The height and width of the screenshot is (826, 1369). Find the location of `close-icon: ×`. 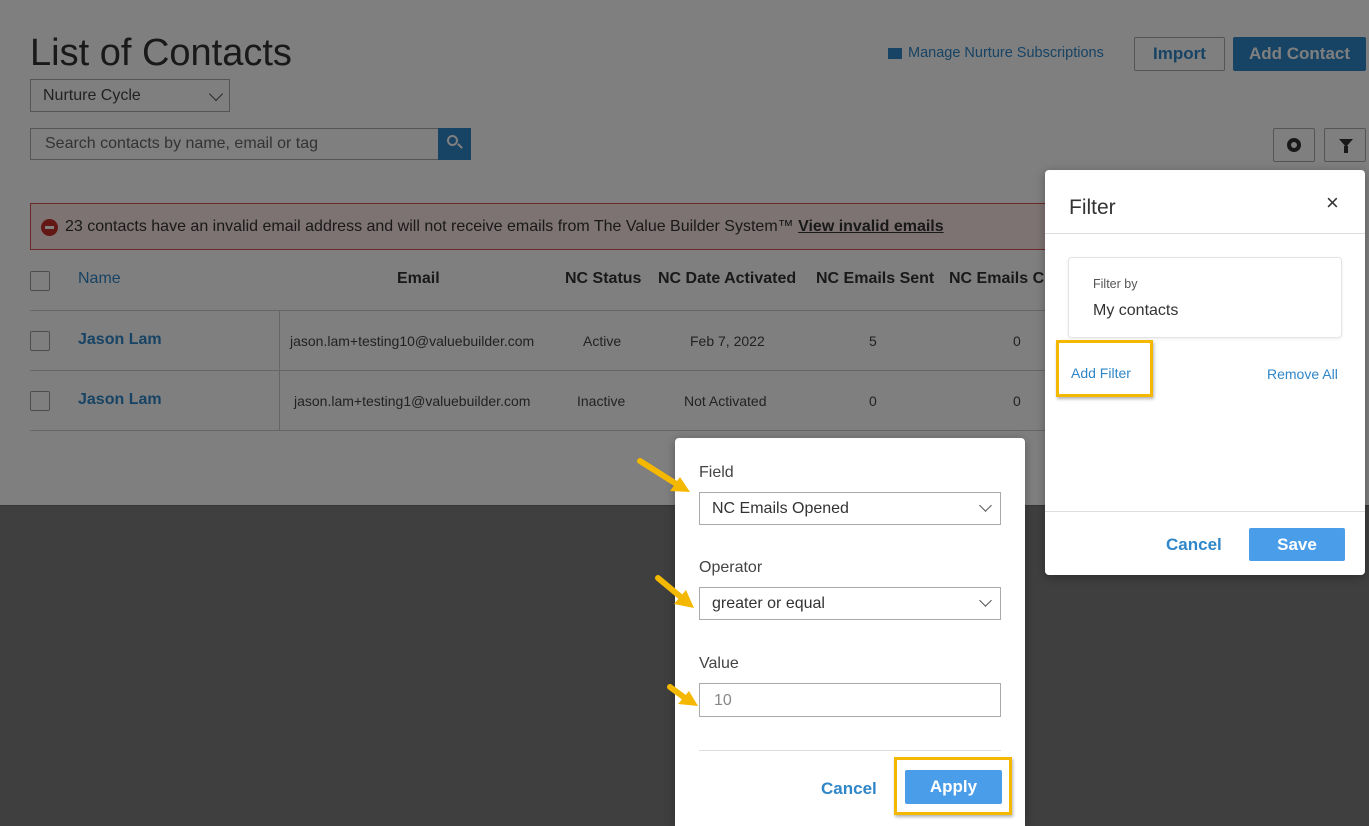

close-icon: × is located at coordinates (1332, 203).